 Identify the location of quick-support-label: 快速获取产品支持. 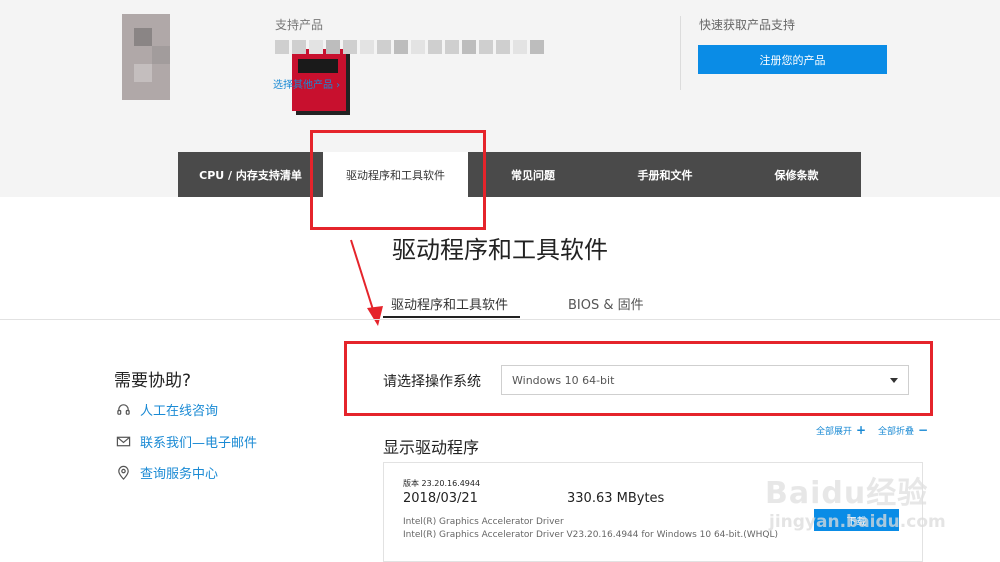
(747, 25).